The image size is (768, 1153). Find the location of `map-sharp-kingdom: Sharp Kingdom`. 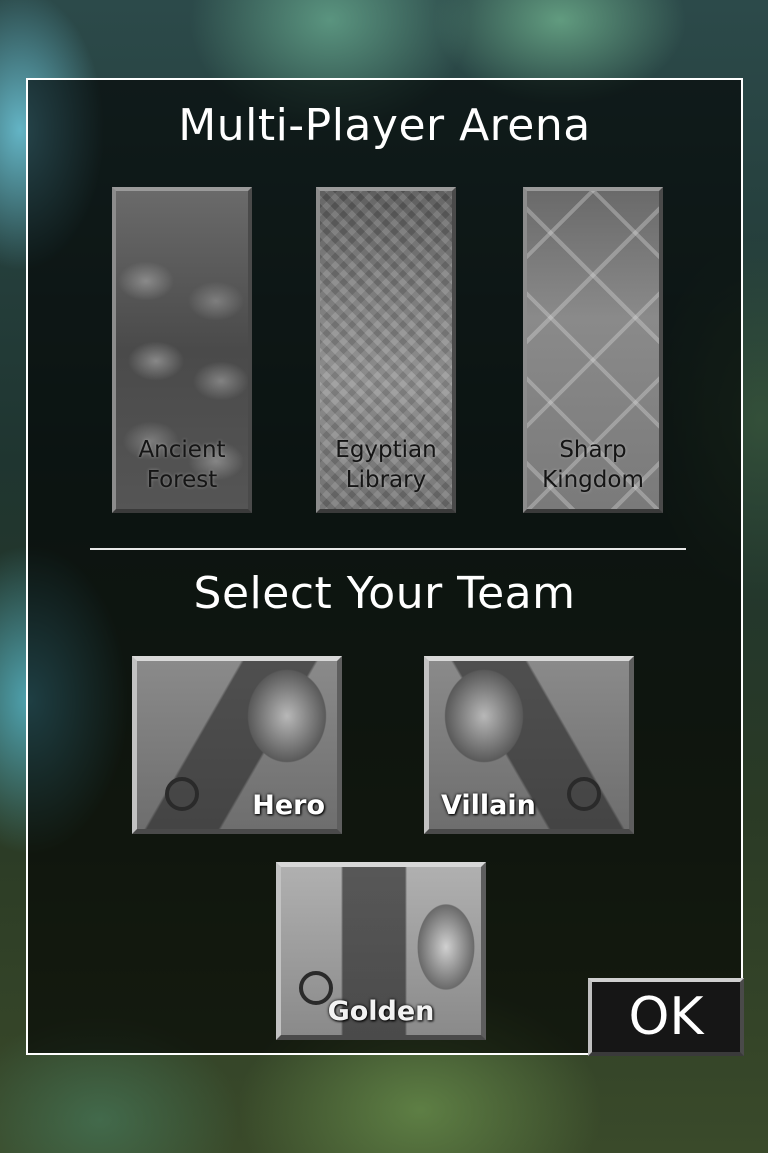

map-sharp-kingdom: Sharp Kingdom is located at coordinates (593, 350).